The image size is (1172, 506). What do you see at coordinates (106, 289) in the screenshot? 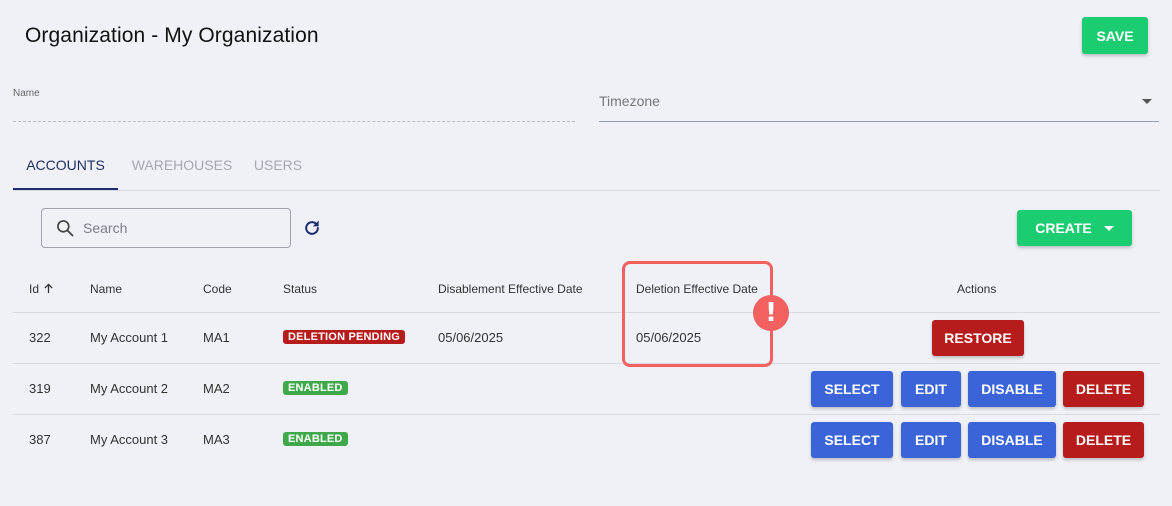
I see `column-header-name: Name` at bounding box center [106, 289].